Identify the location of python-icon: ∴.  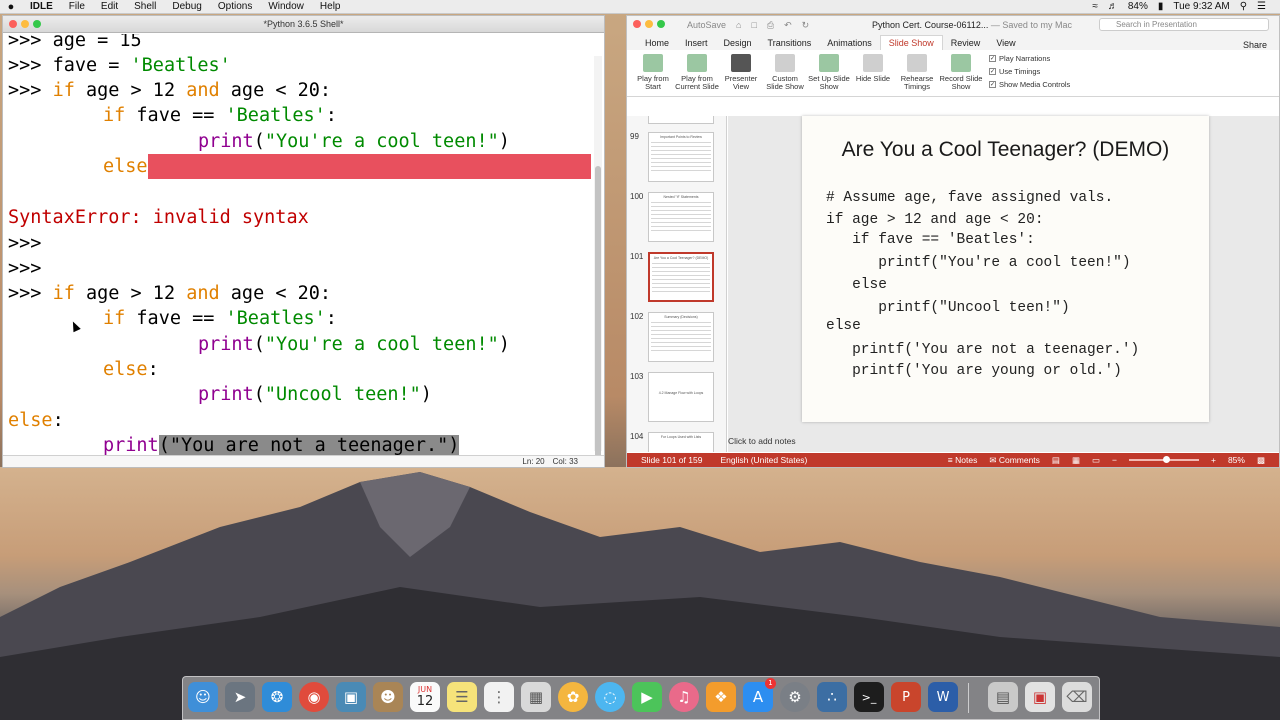
(832, 697).